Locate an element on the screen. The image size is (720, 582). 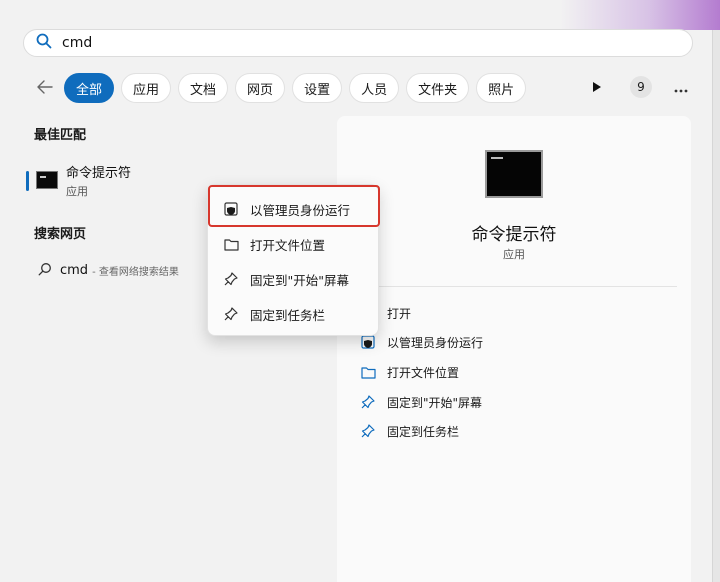
menu-item-run-as-admin: 以管理员身份运行 is located at coordinates (294, 209).